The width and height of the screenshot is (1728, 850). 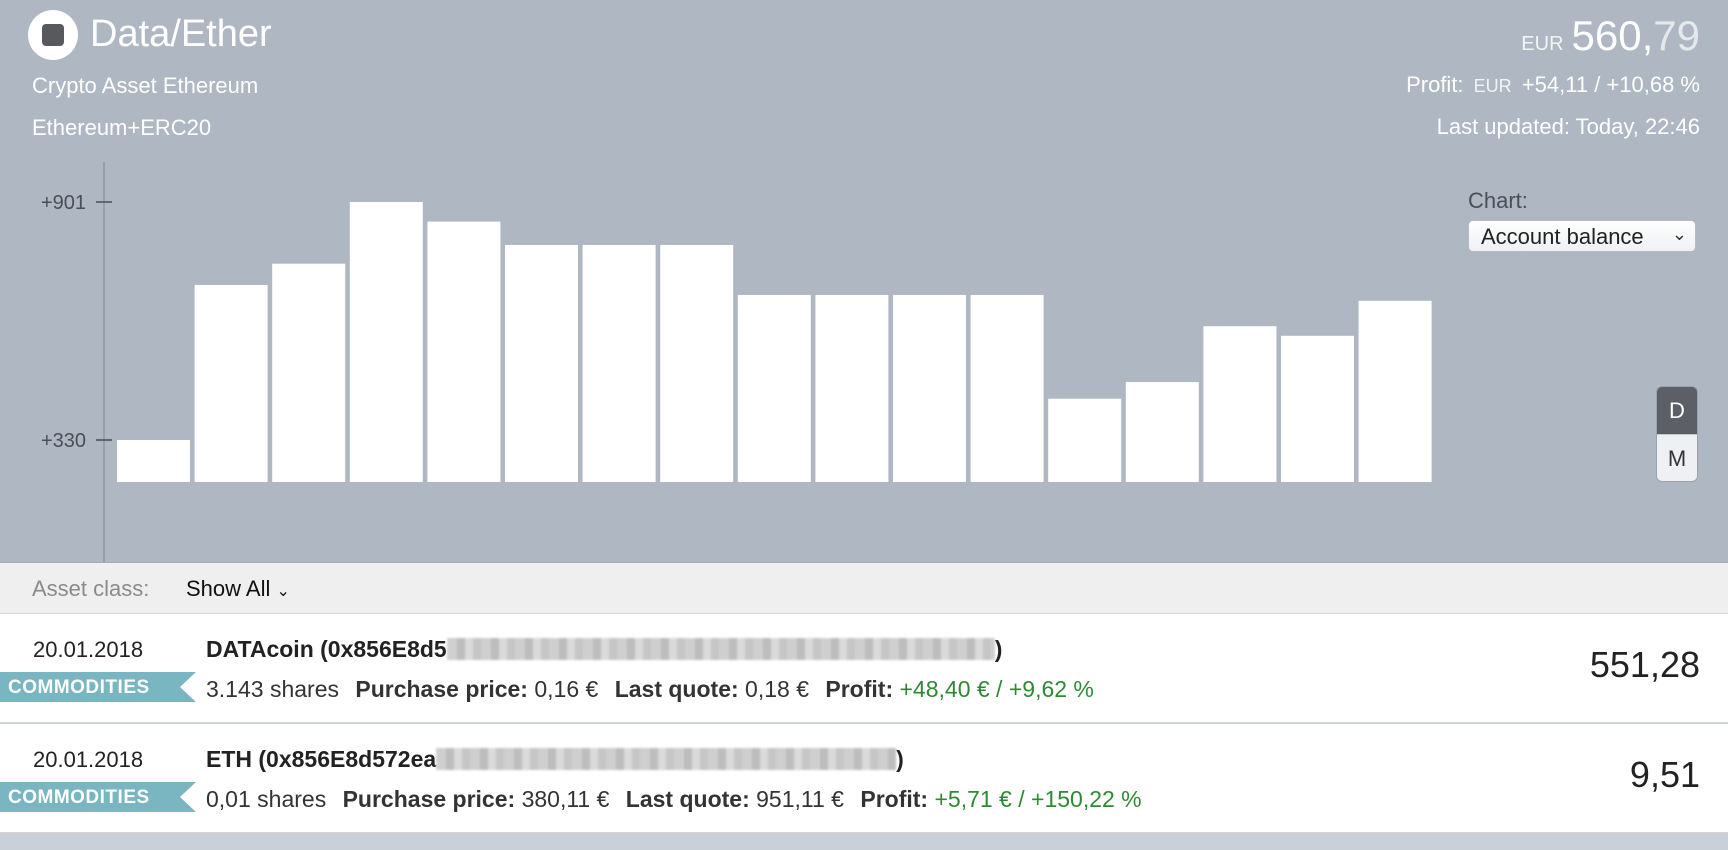 I want to click on footer-strip, so click(x=864, y=841).